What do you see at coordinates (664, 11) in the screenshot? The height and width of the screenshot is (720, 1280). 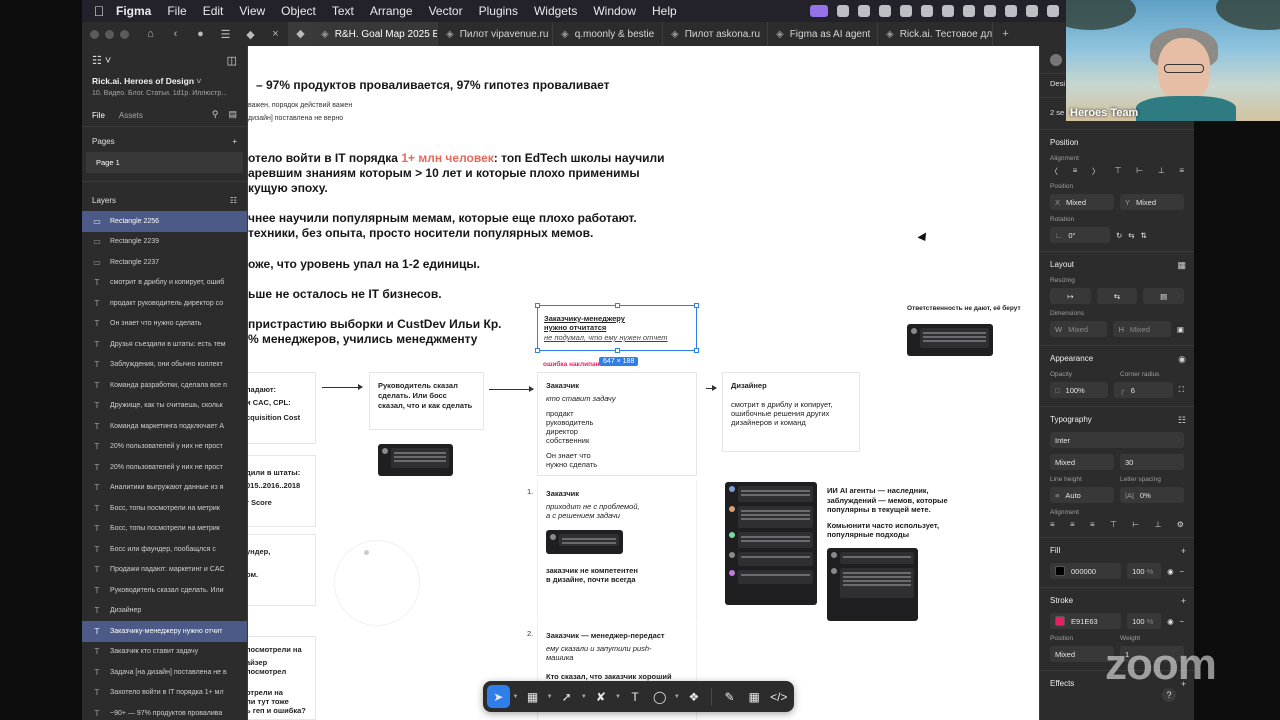 I see `menu-help: Help` at bounding box center [664, 11].